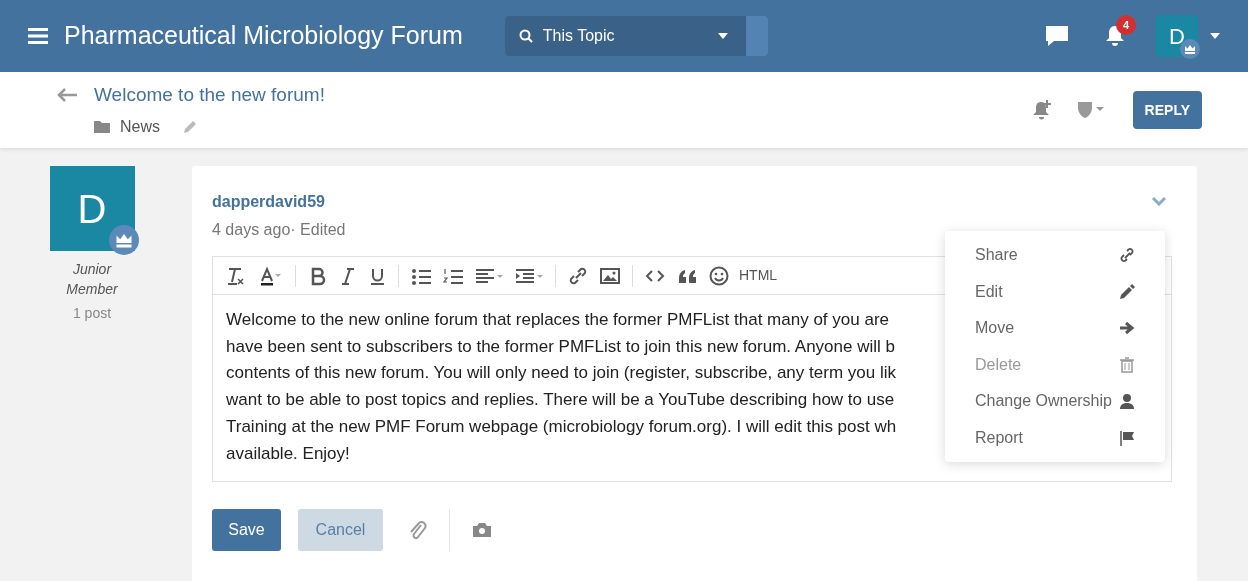  What do you see at coordinates (1167, 110) in the screenshot?
I see `reply-button: REPLY` at bounding box center [1167, 110].